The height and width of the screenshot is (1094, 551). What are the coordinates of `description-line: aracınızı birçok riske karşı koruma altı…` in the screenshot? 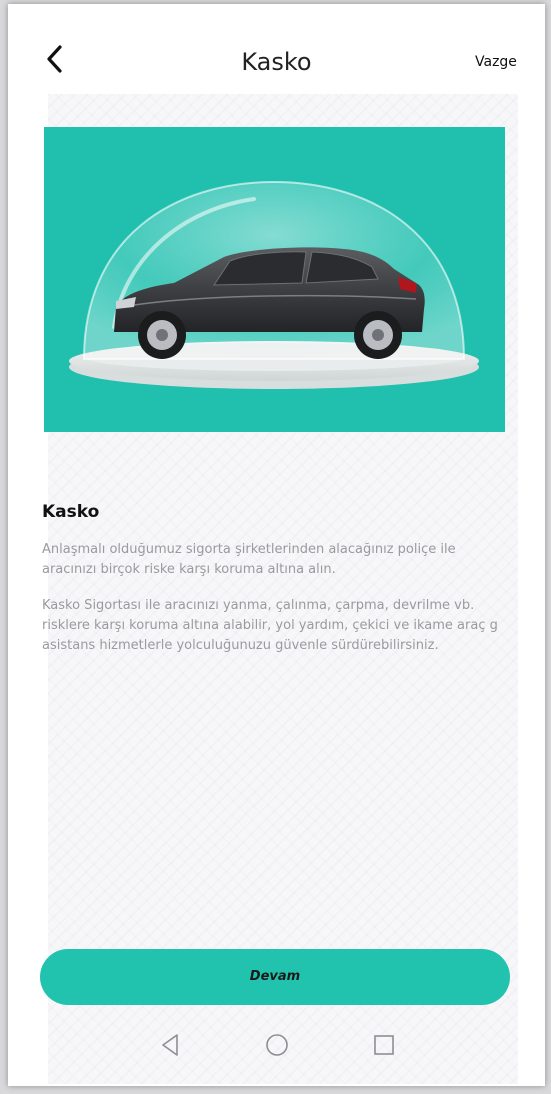 It's located at (189, 569).